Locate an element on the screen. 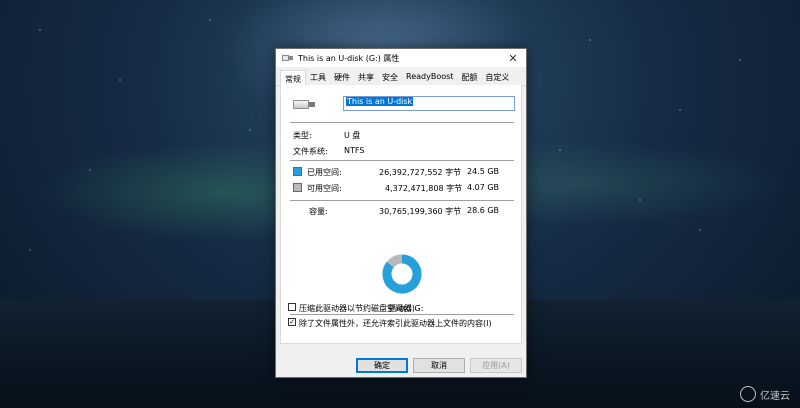 The width and height of the screenshot is (800, 408). tab-readyboost: ReadyBoost is located at coordinates (429, 77).